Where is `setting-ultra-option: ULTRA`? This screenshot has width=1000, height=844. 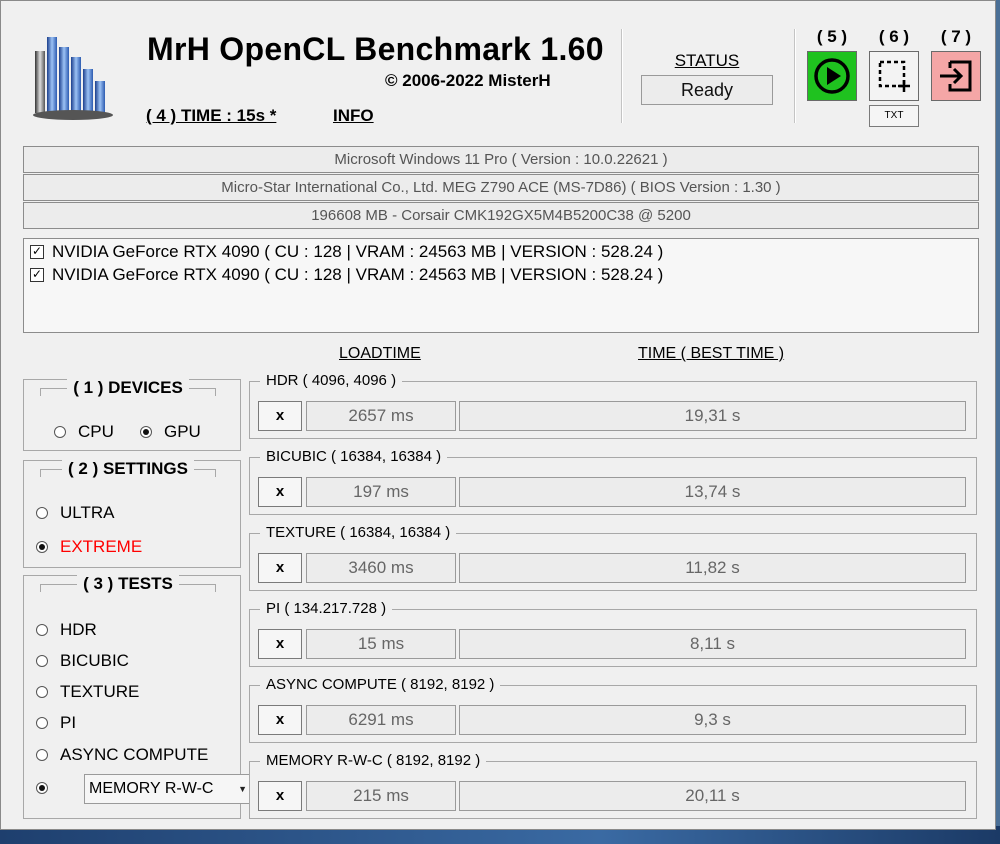
setting-ultra-option: ULTRA is located at coordinates (75, 513).